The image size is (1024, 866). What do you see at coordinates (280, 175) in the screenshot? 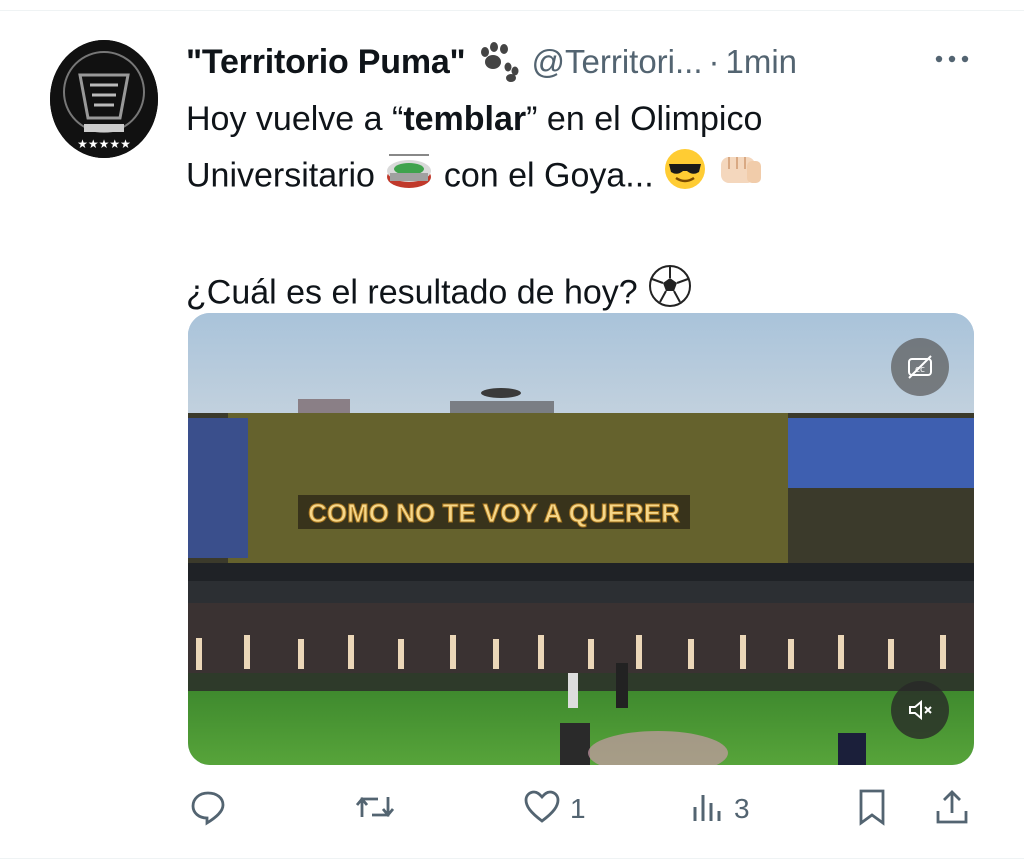
I see `text-segment: Universitario` at bounding box center [280, 175].